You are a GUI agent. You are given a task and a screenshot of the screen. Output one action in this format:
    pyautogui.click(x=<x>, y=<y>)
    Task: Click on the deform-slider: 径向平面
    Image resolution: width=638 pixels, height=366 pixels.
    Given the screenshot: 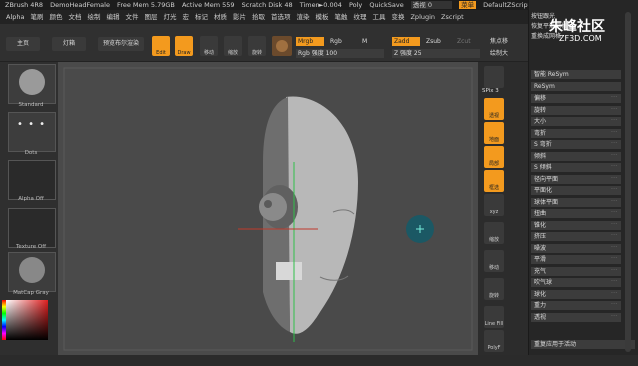 What is the action you would take?
    pyautogui.click(x=576, y=179)
    